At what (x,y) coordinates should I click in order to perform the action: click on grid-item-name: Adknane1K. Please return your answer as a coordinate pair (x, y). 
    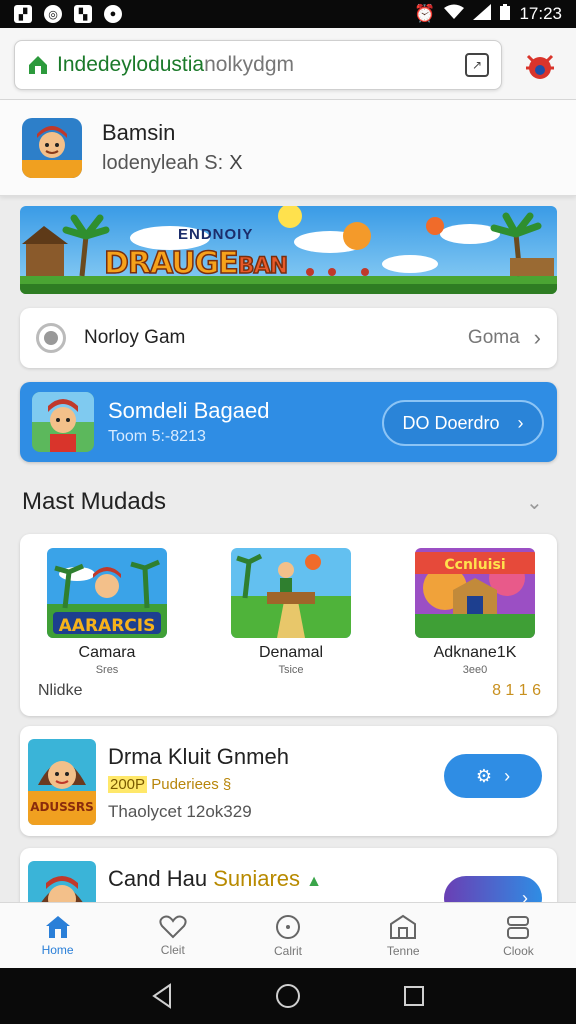
    Looking at the image, I should click on (475, 652).